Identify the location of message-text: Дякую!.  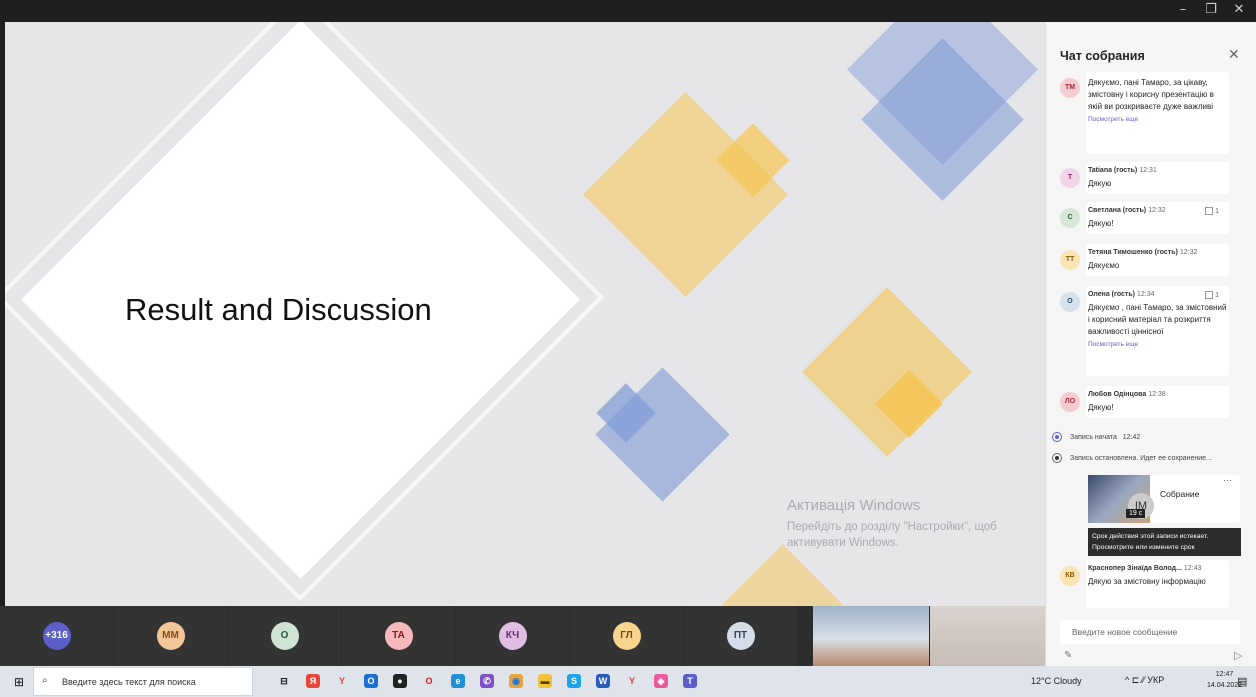
(1101, 407).